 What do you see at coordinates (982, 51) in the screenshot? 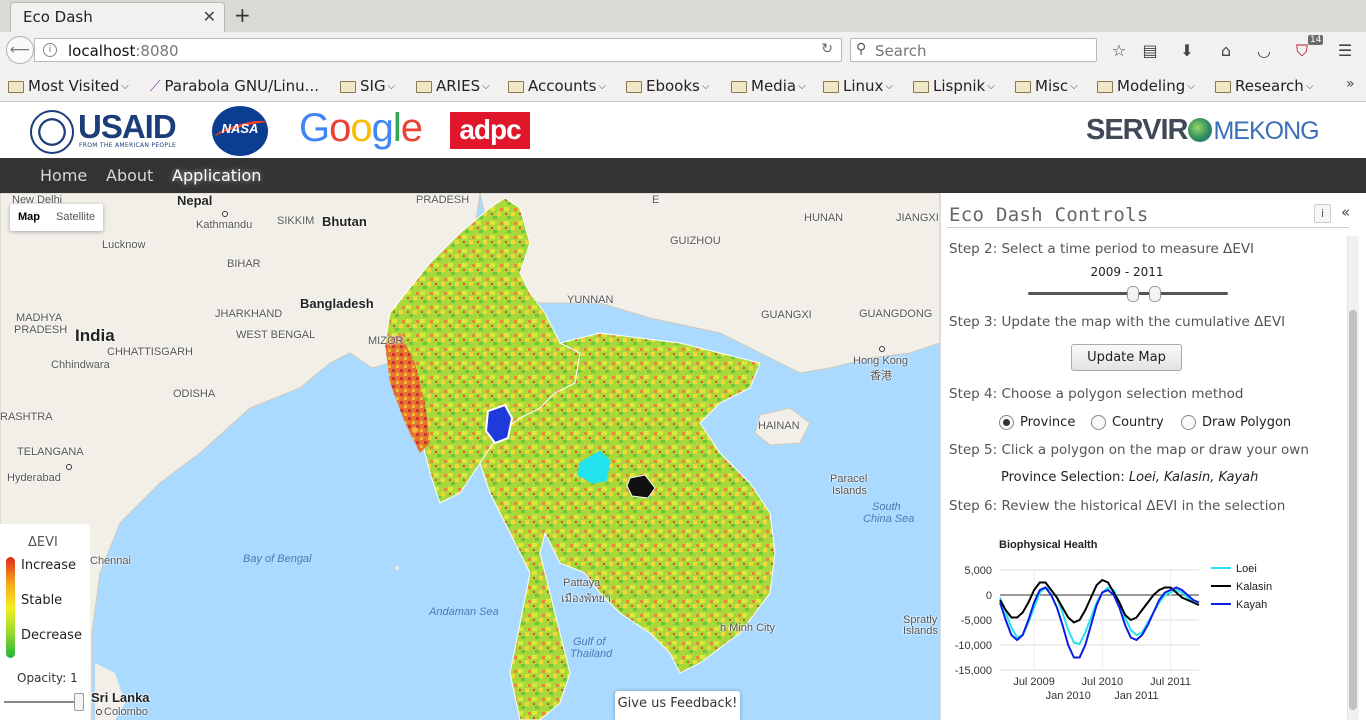
I see `search-input` at bounding box center [982, 51].